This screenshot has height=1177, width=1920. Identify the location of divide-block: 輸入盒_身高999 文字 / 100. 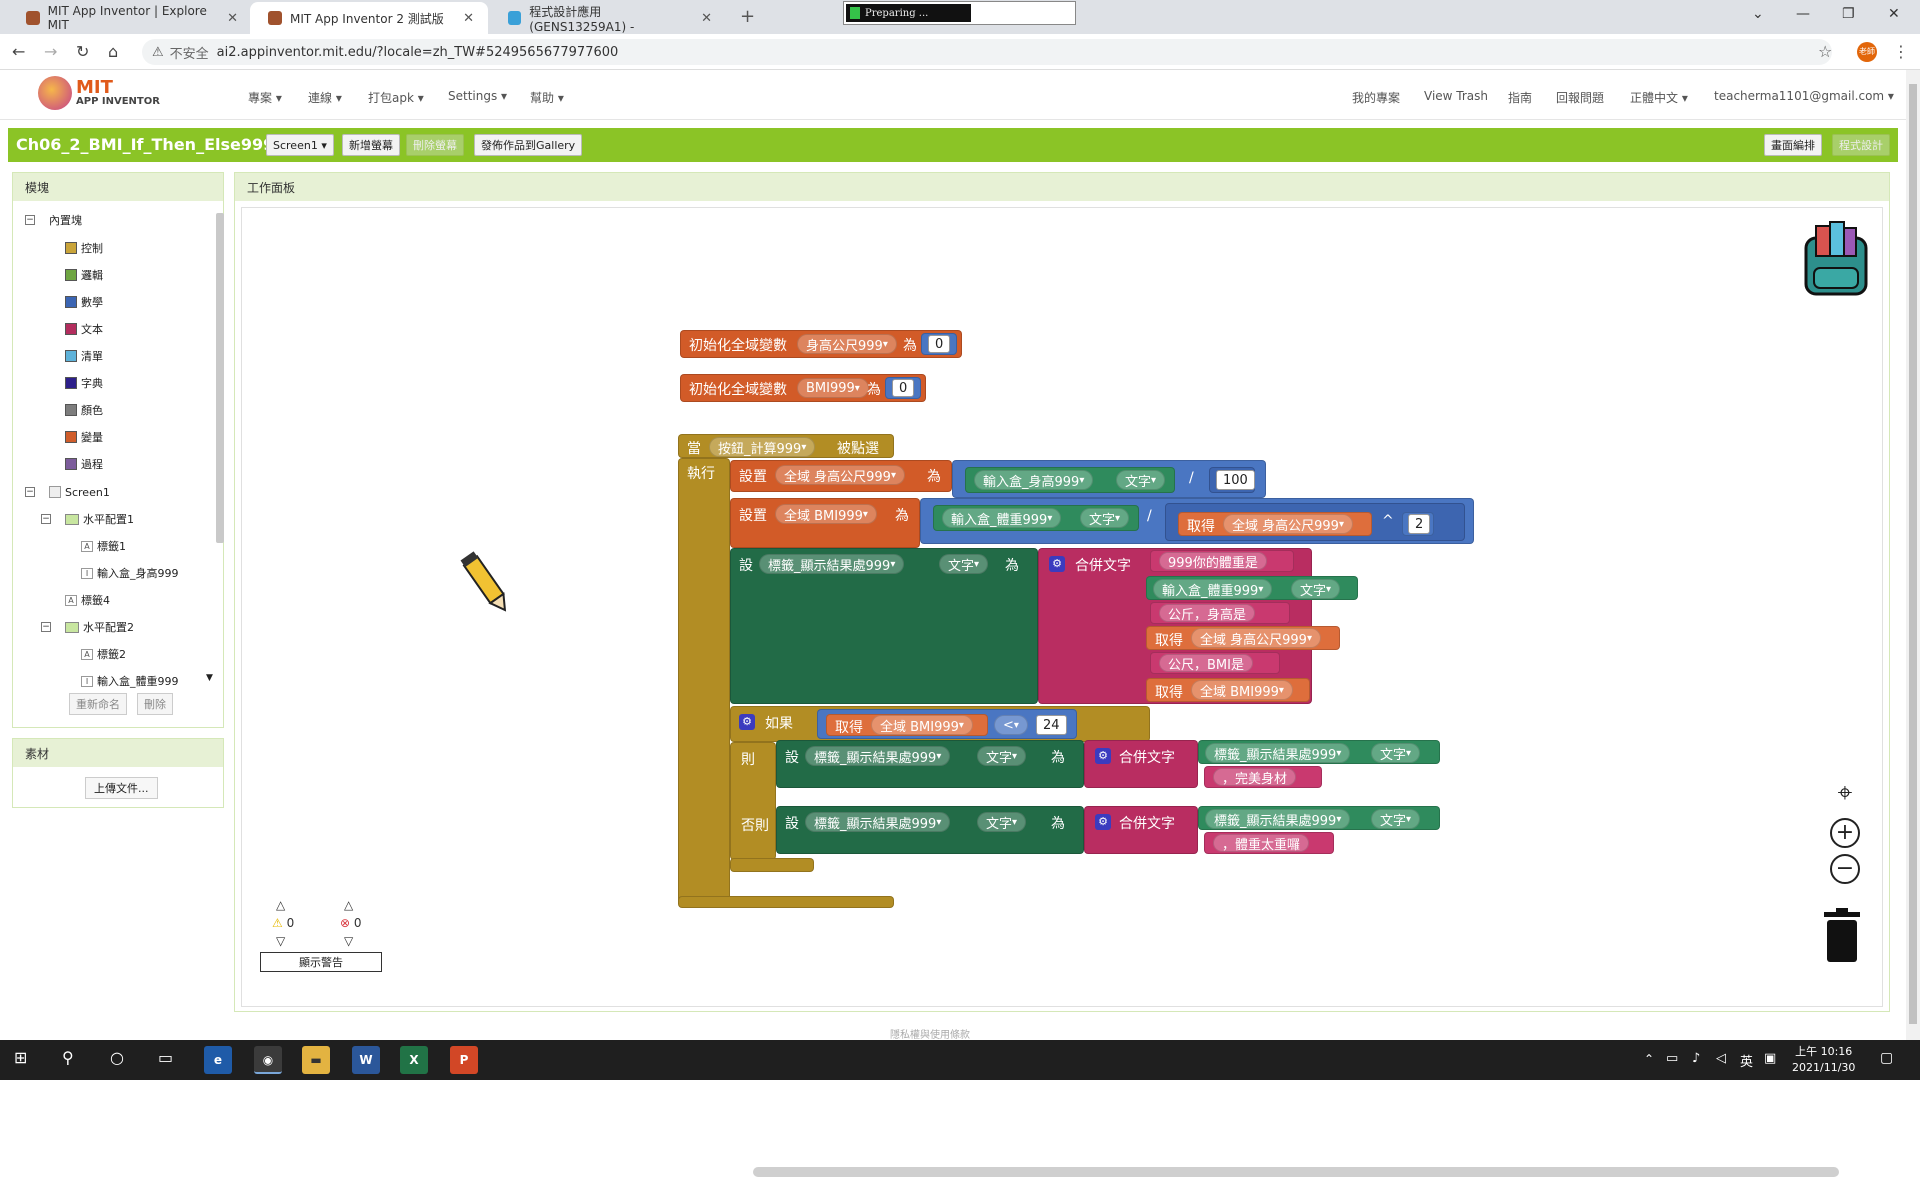
(1109, 479).